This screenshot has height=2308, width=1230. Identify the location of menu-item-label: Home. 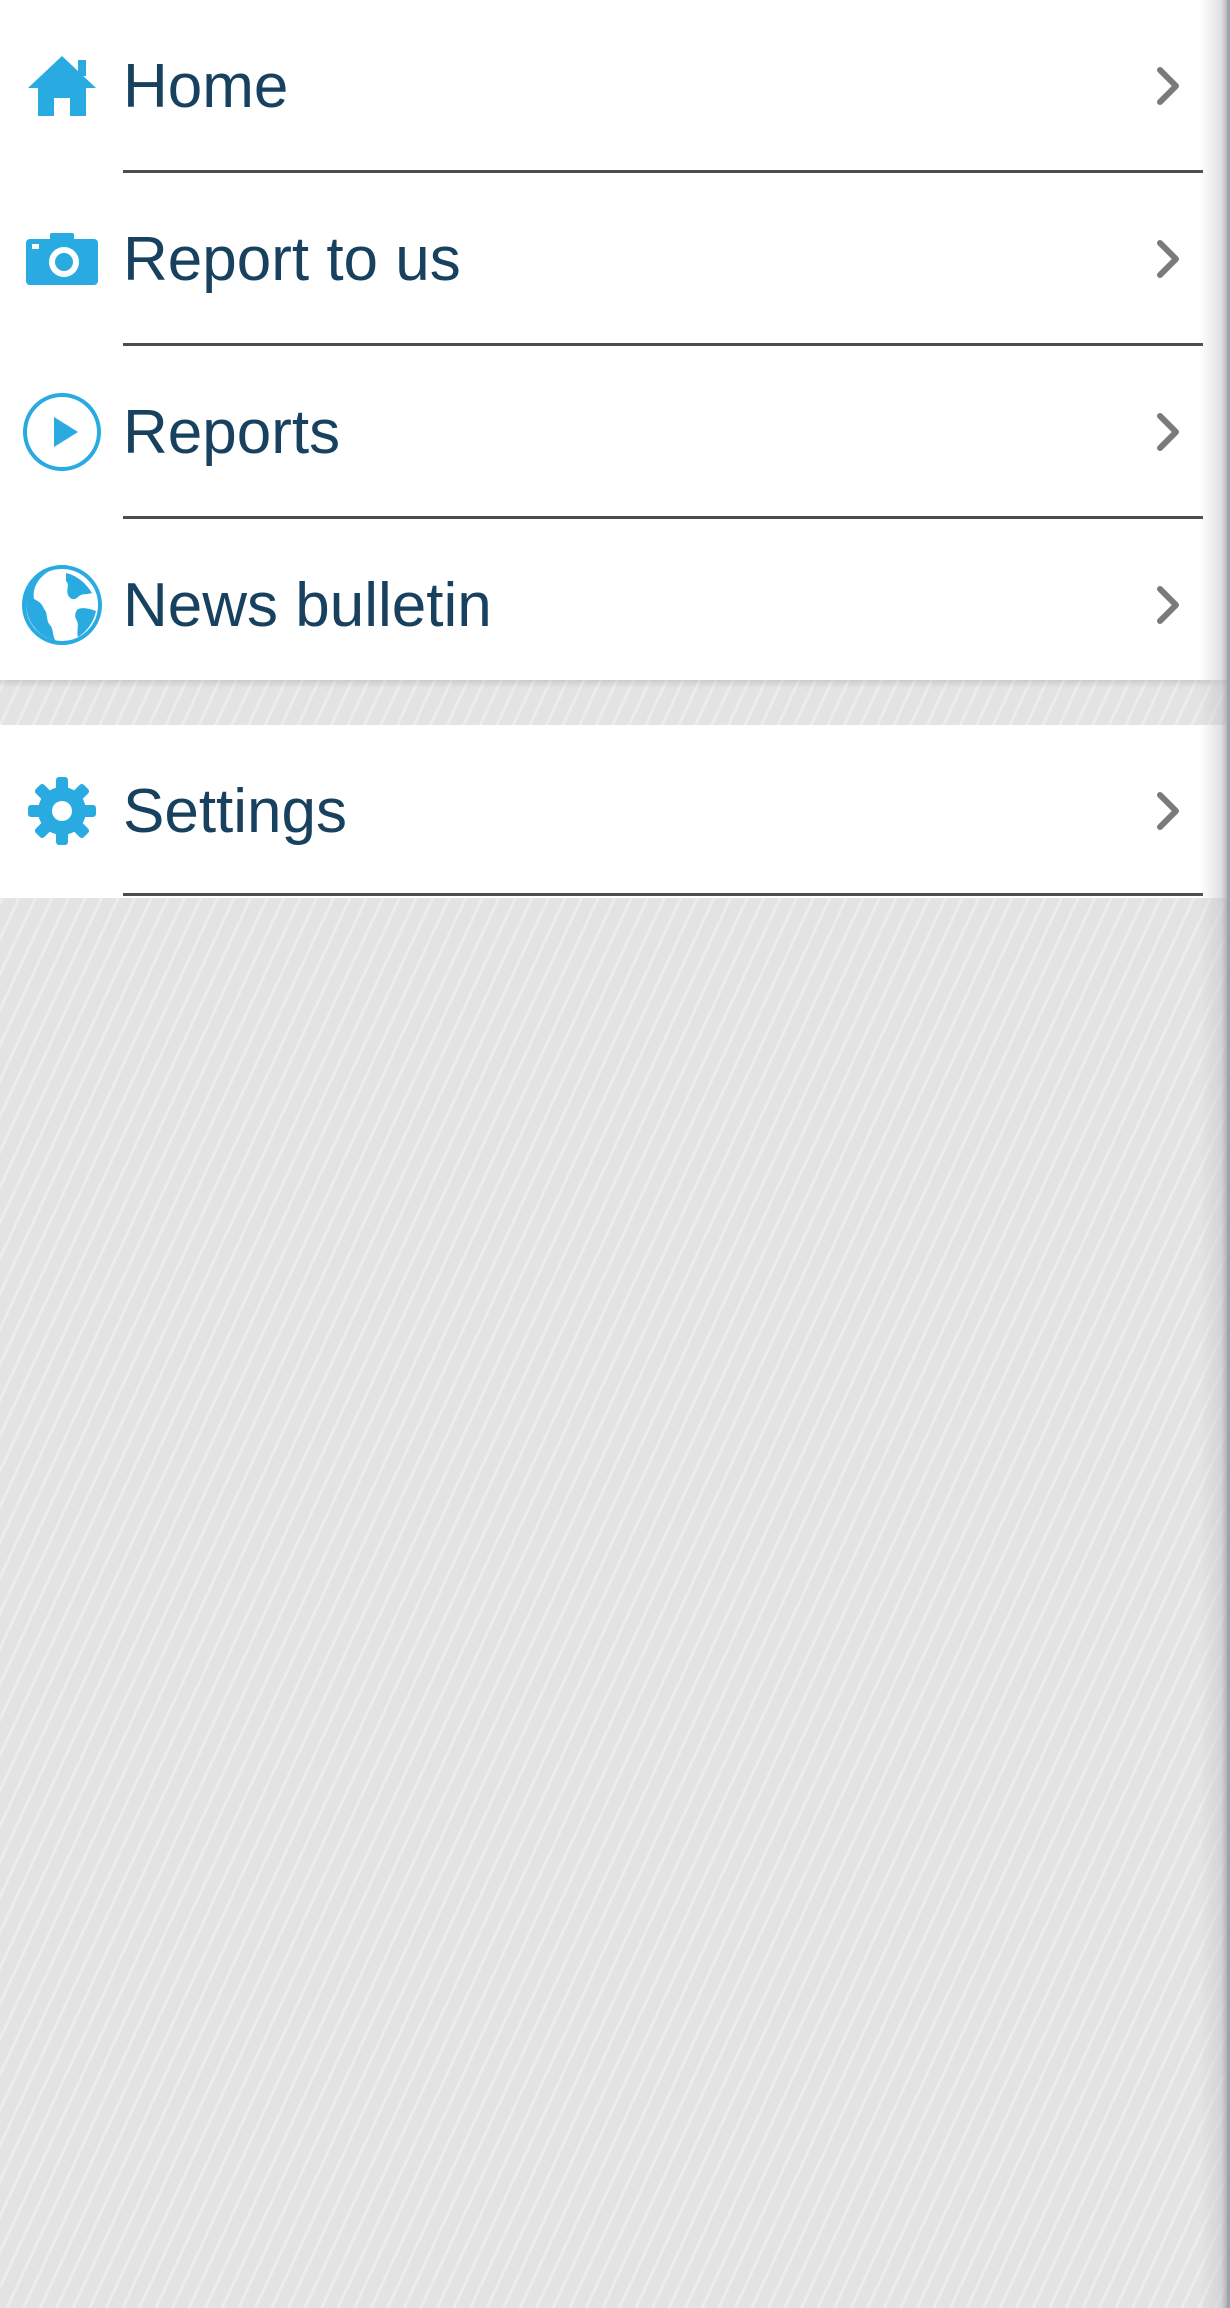
(206, 86).